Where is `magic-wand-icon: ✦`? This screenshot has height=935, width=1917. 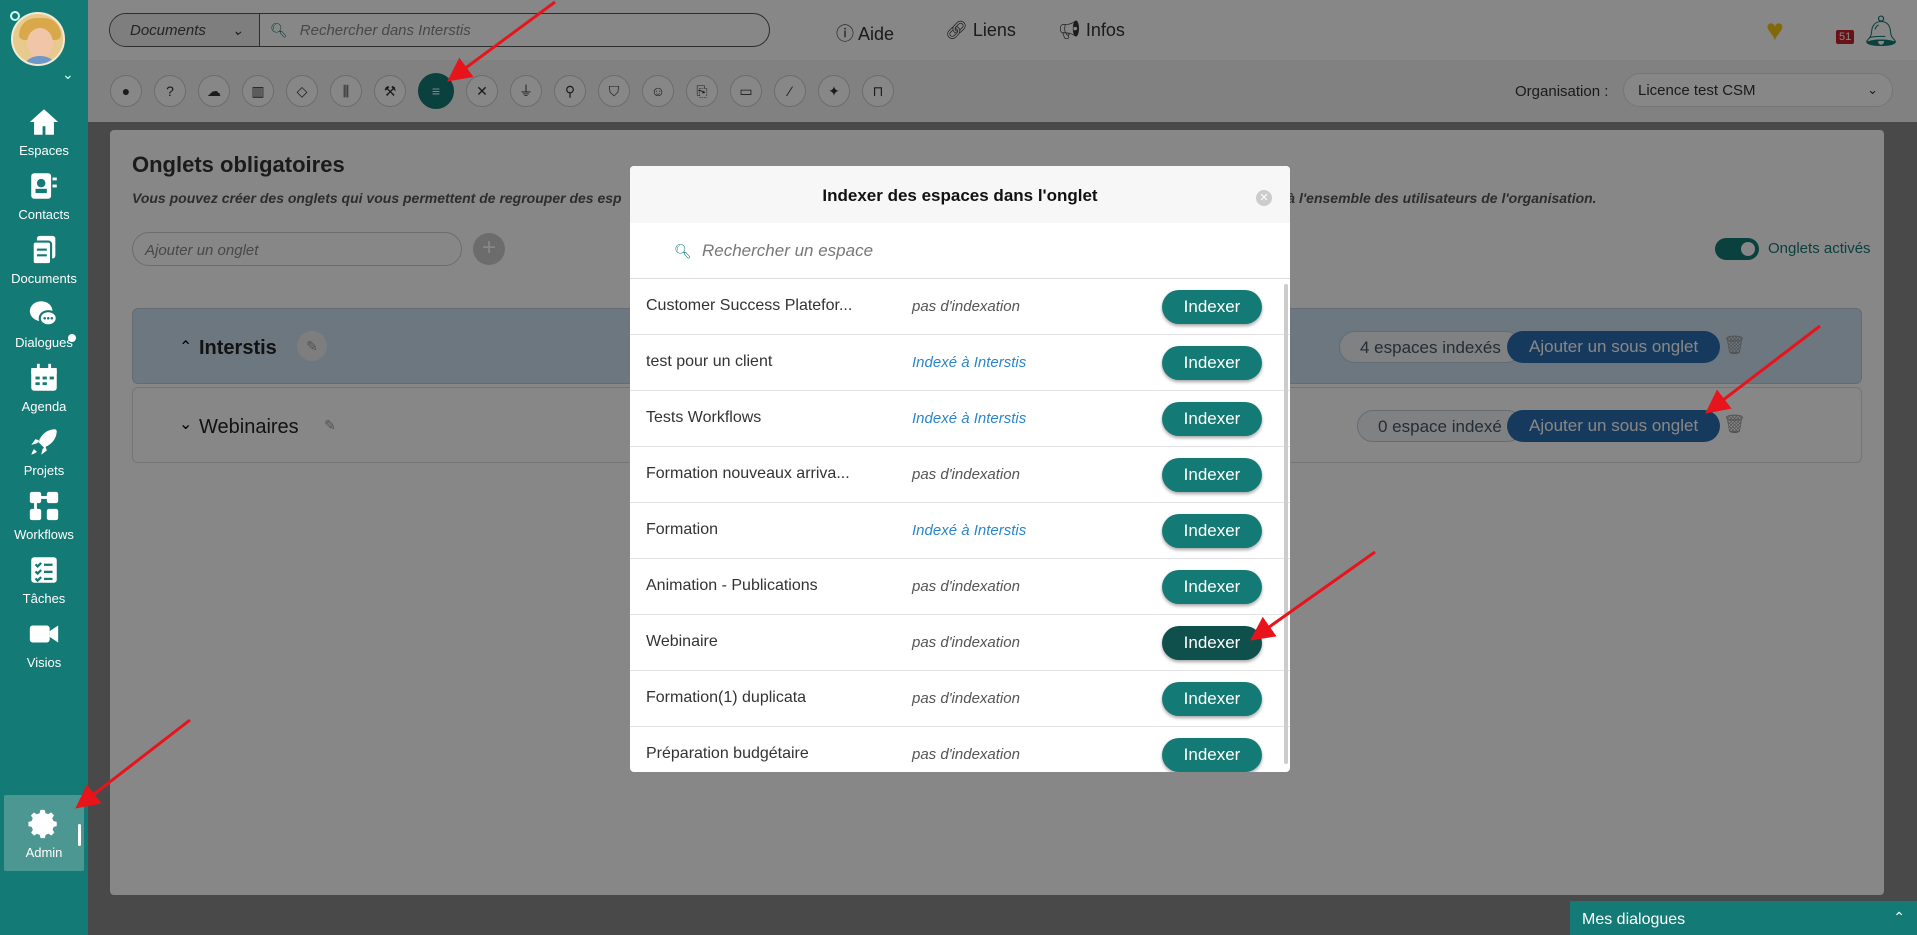
magic-wand-icon: ✦ is located at coordinates (834, 91).